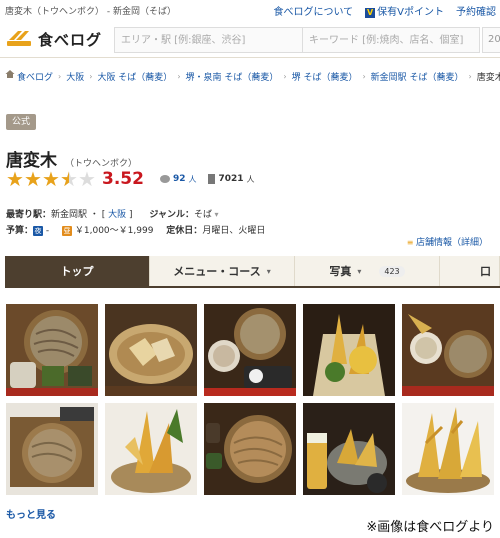 The image size is (500, 538). I want to click on logo-text: 食べログ, so click(70, 39).